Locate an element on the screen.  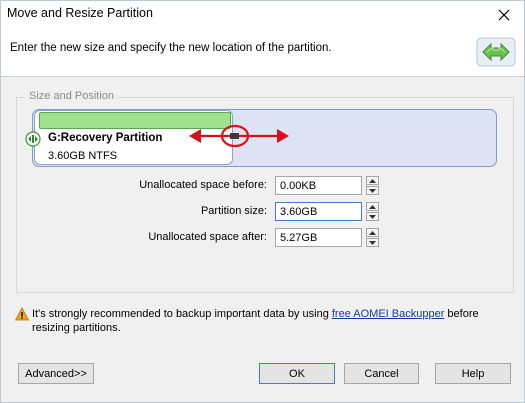
warning-icon is located at coordinates (22, 314).